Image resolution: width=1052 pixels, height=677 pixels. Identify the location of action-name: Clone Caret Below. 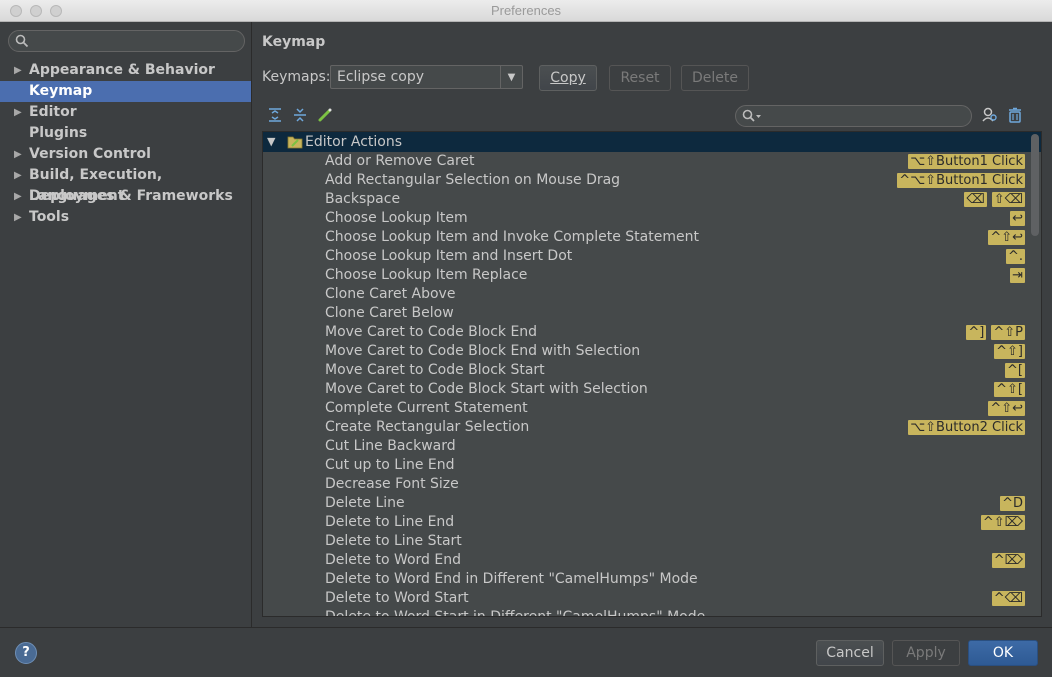
(389, 313).